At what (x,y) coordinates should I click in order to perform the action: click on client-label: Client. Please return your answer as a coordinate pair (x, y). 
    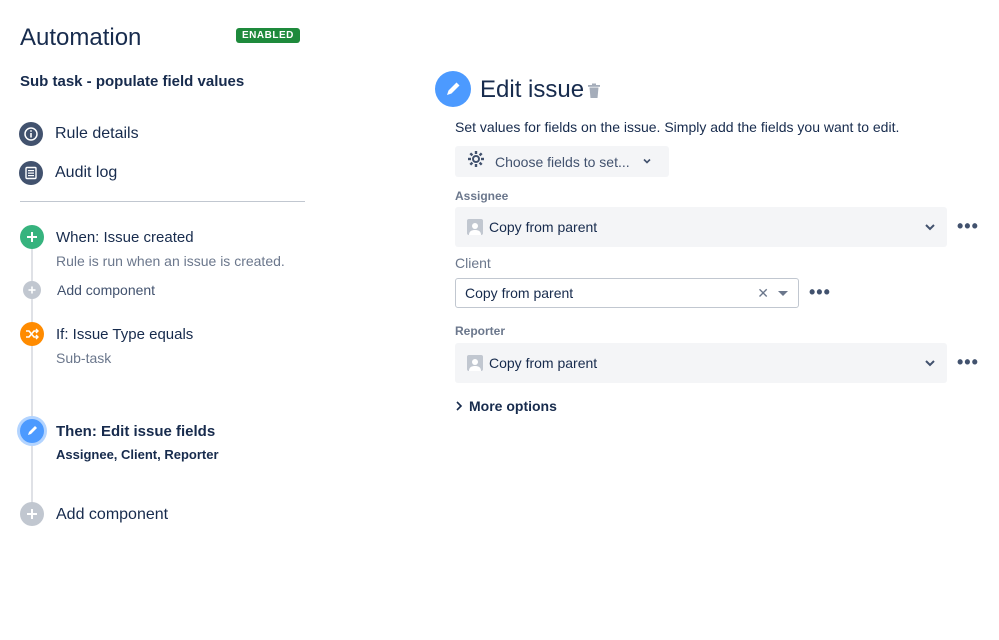
    Looking at the image, I should click on (473, 263).